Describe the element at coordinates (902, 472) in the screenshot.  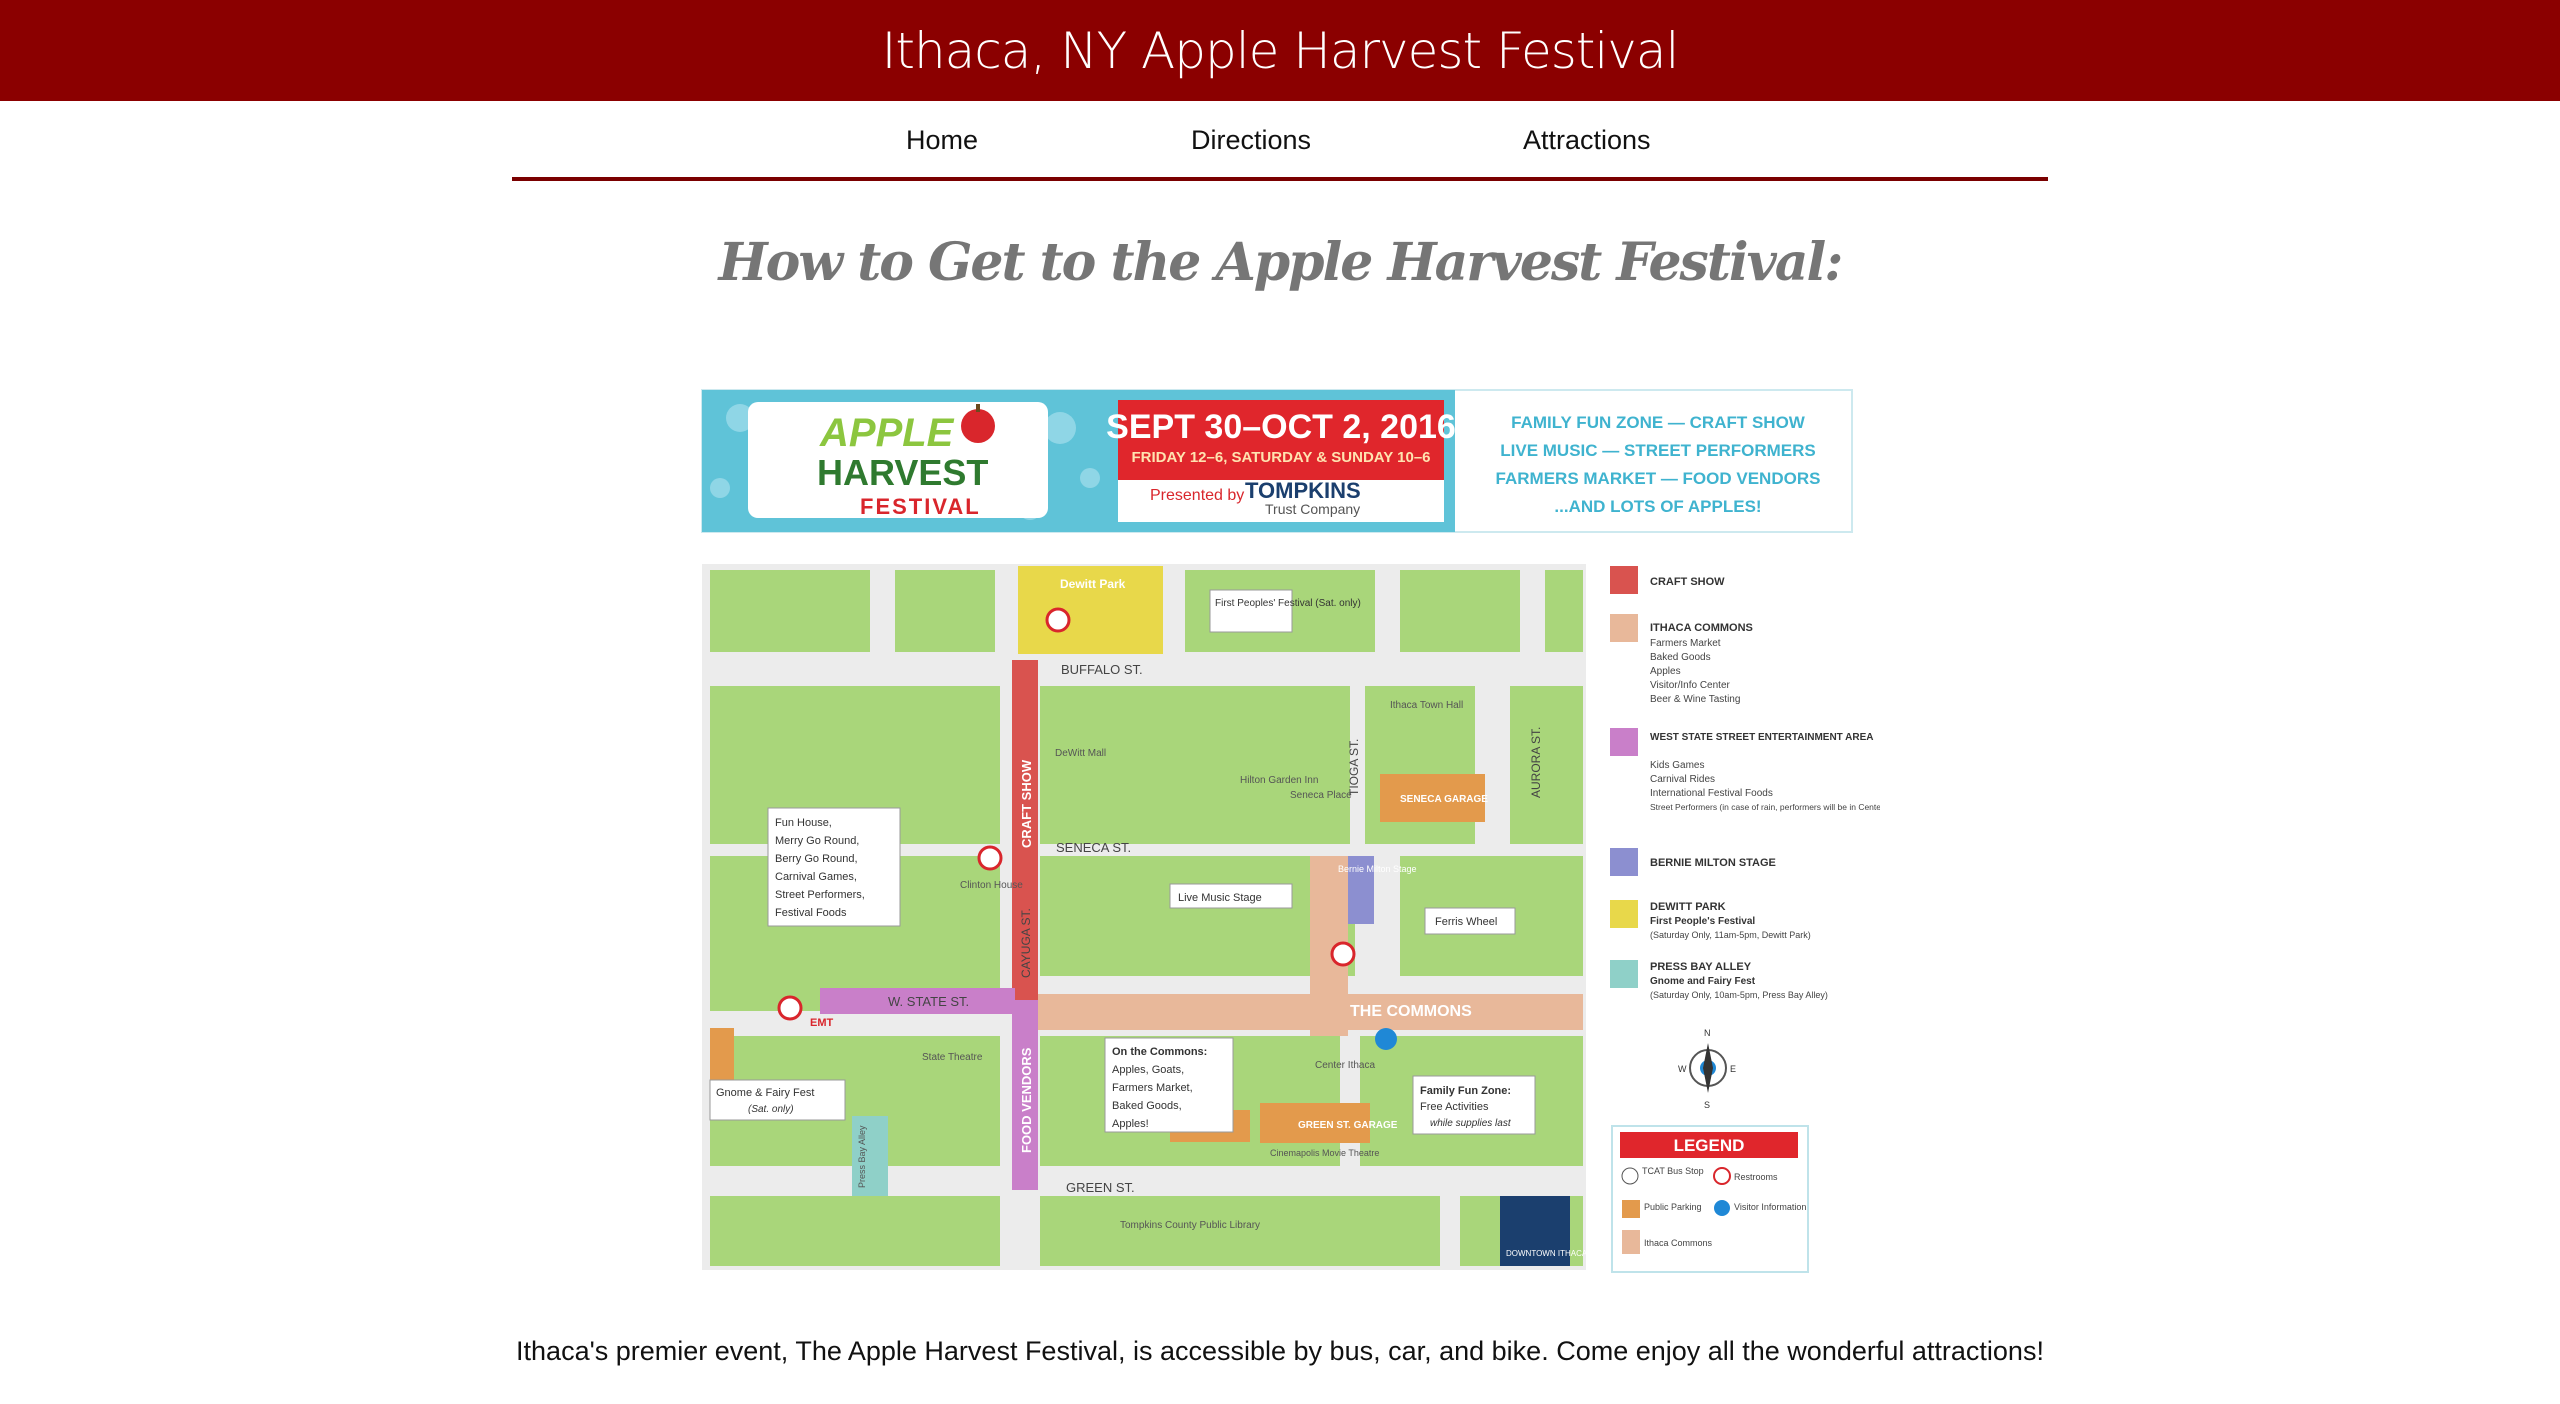
I see `logo-harvest-text: HARVEST` at that location.